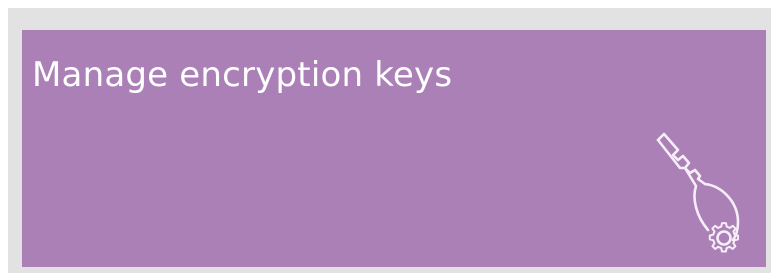 The image size is (777, 273). Describe the element at coordinates (242, 75) in the screenshot. I see `tile-title: Manage encryption keys` at that location.